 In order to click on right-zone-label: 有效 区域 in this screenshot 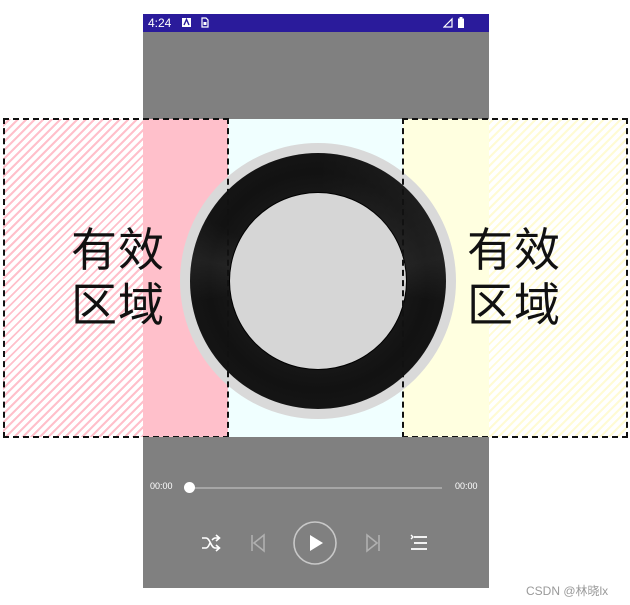, I will do `click(514, 278)`.